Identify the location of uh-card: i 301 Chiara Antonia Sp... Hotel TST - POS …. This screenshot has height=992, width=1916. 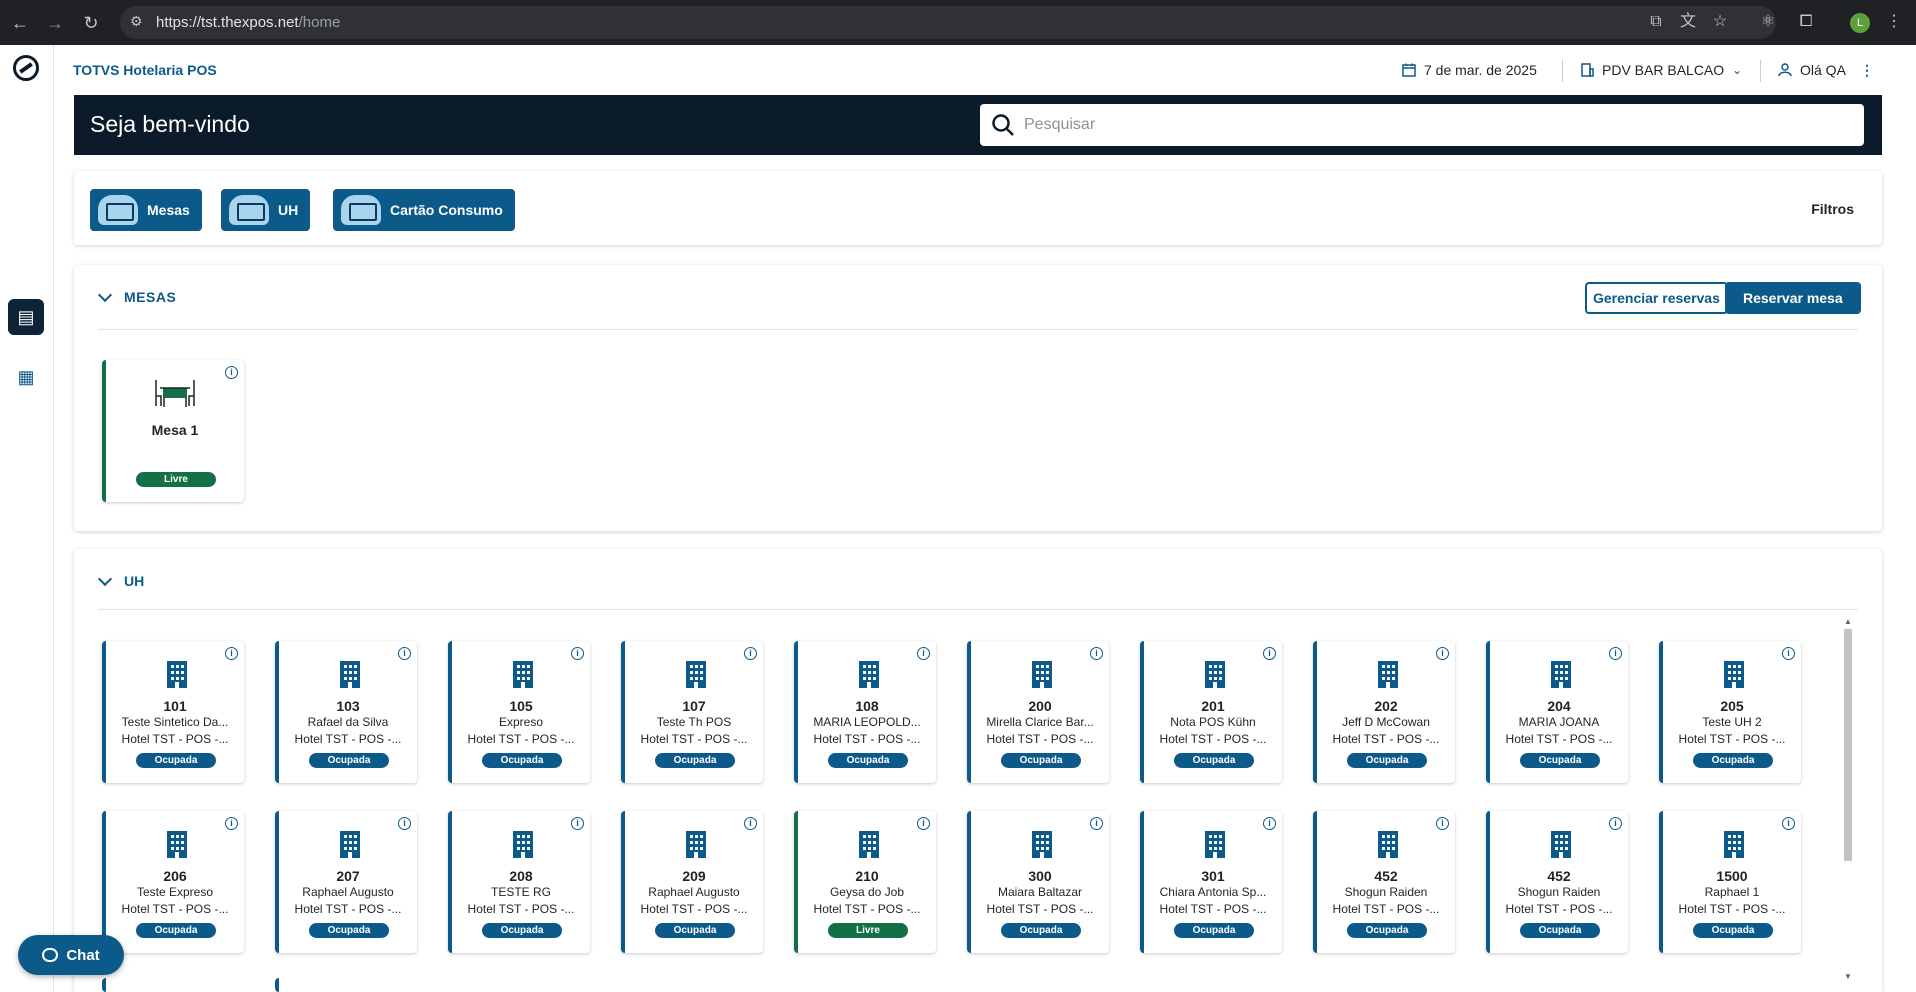
(1211, 882).